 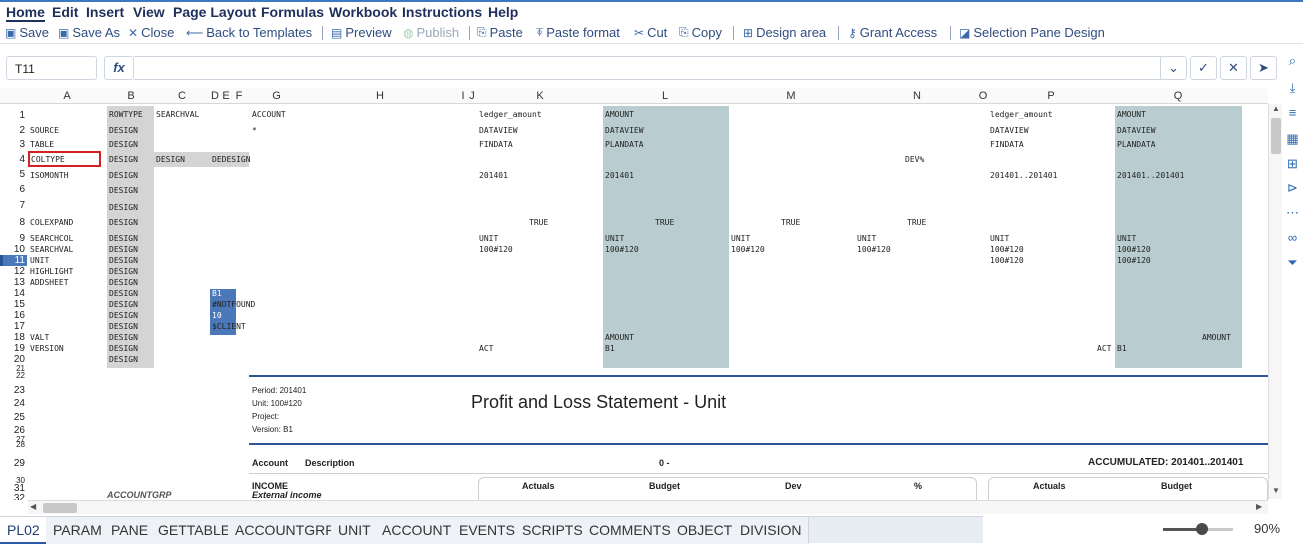 What do you see at coordinates (123, 349) in the screenshot?
I see `cell-b19: DESIGN` at bounding box center [123, 349].